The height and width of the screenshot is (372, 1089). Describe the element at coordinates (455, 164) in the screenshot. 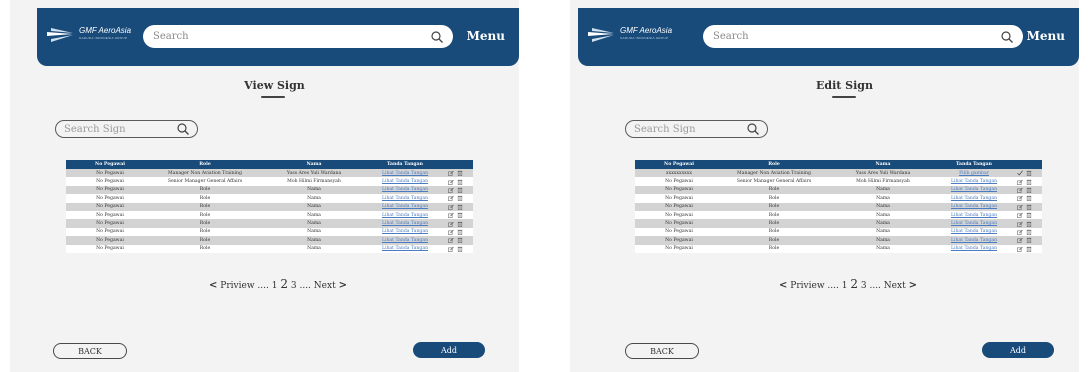

I see `col-actions` at that location.